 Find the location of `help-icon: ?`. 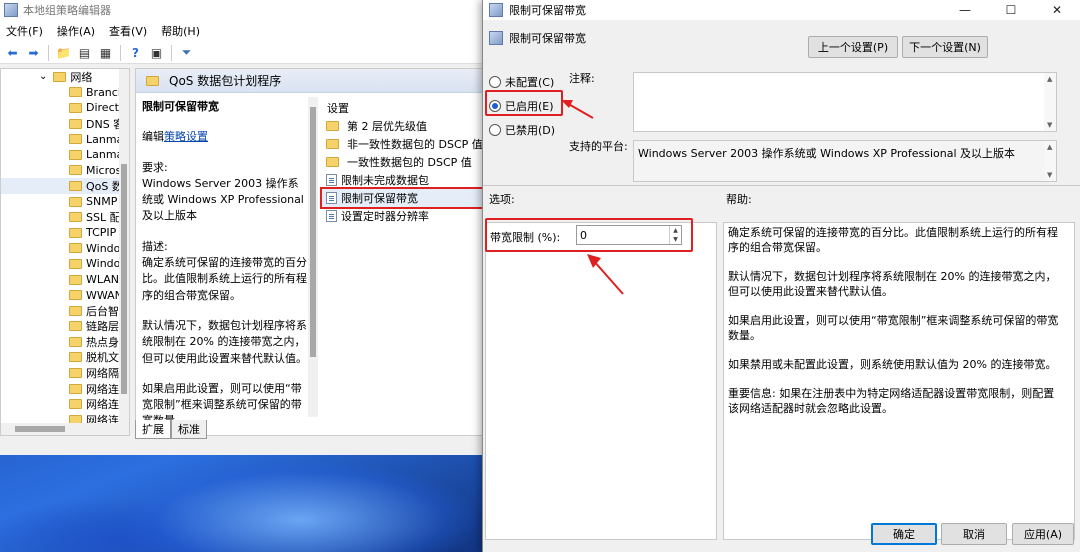

help-icon: ? is located at coordinates (135, 52).